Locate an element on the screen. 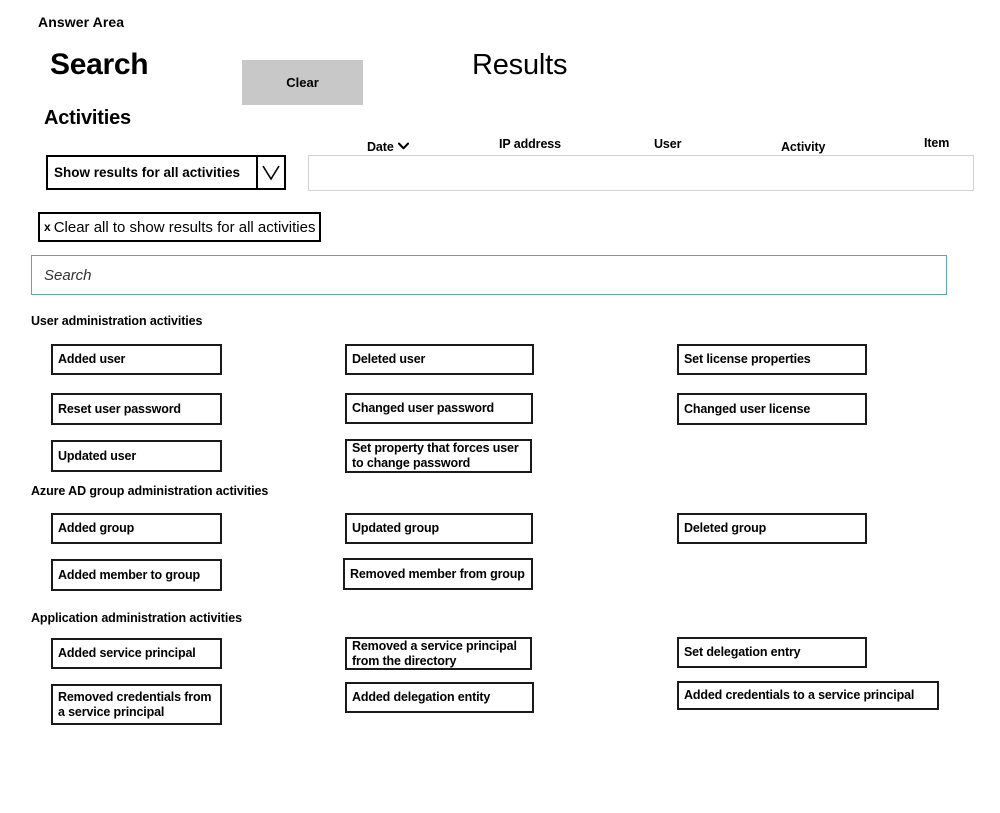 The image size is (1000, 813). activity-option-label: Added credentials to a service principal is located at coordinates (799, 695).